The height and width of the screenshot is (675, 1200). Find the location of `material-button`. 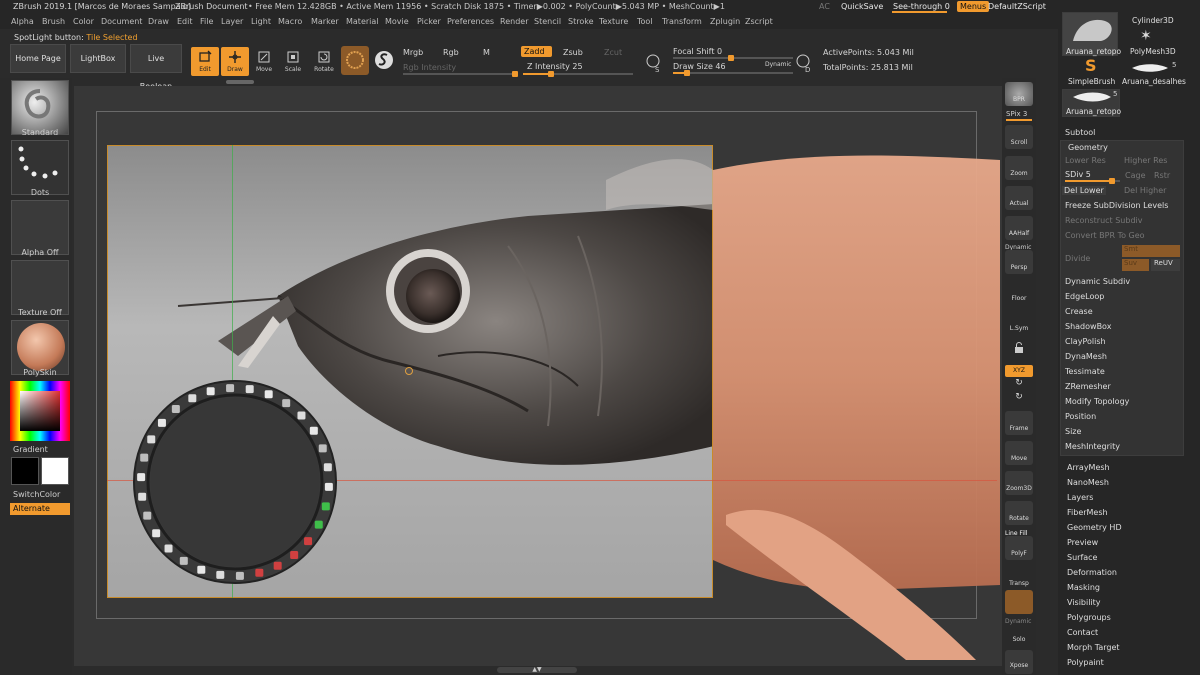

material-button is located at coordinates (355, 60).